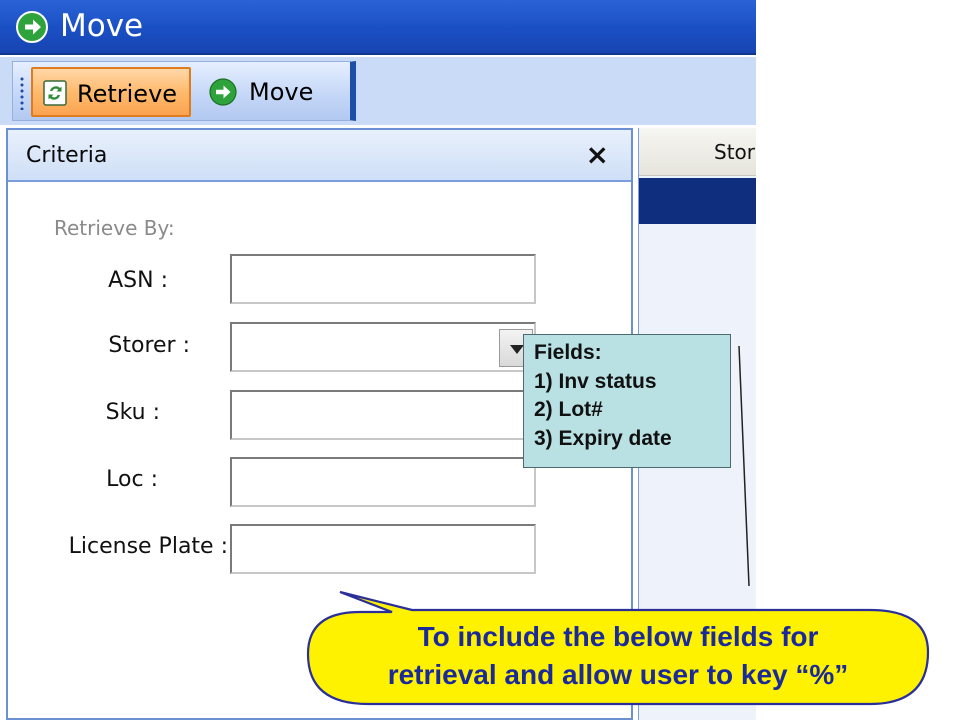 This screenshot has width=960, height=720. What do you see at coordinates (383, 347) in the screenshot?
I see `storer-dropdown` at bounding box center [383, 347].